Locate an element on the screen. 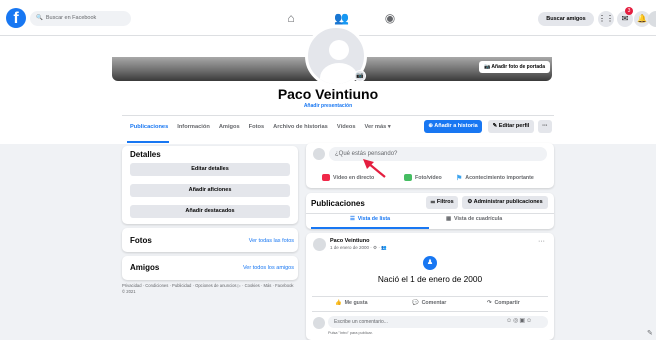 The height and width of the screenshot is (340, 656). search-input: 🔍 Buscar en Facebook is located at coordinates (80, 18).